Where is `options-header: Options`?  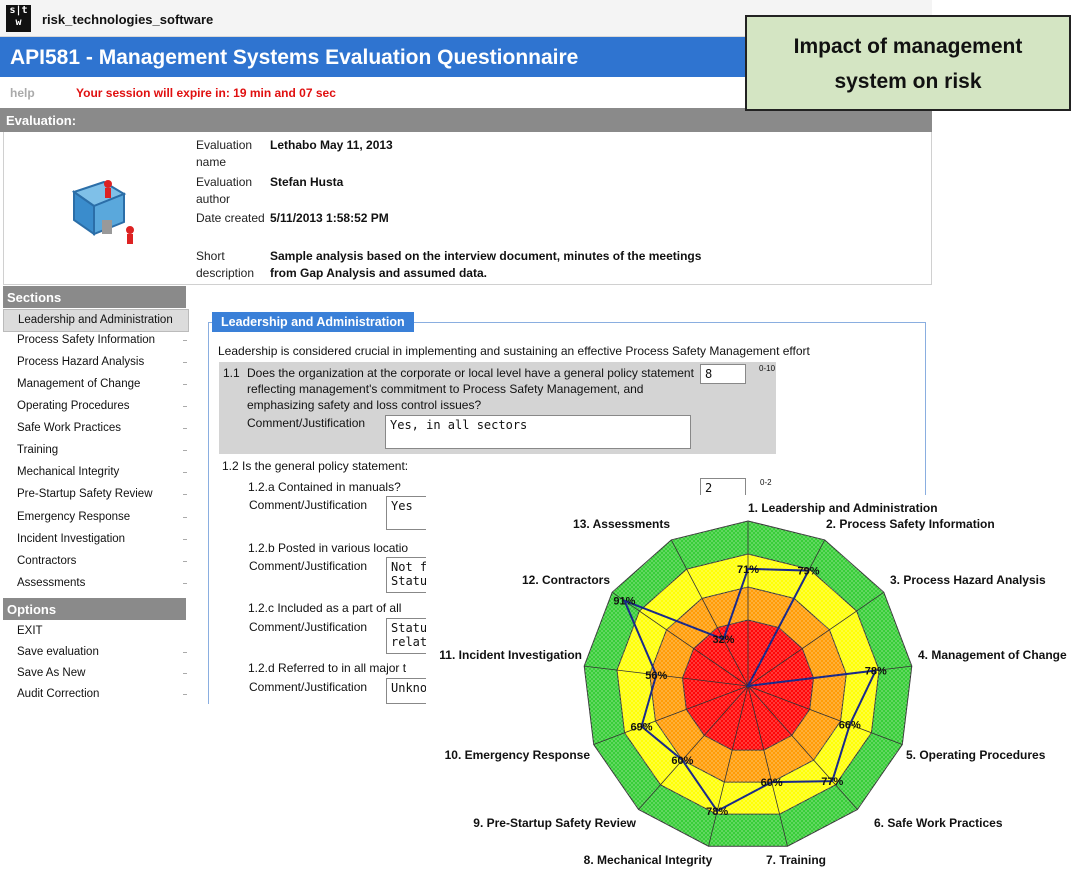
options-header: Options is located at coordinates (94, 609).